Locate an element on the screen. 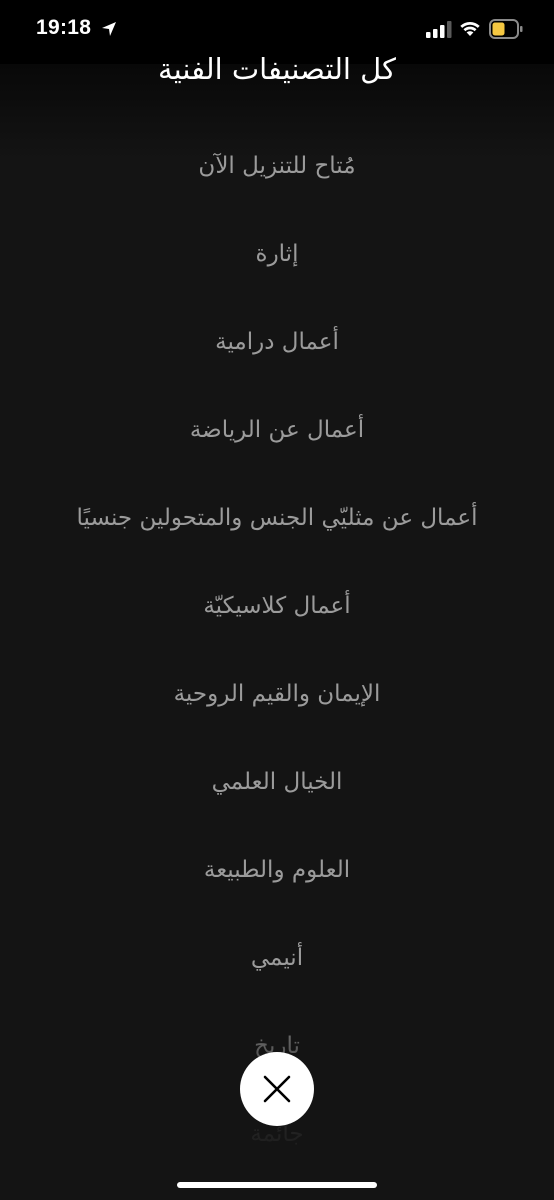 The width and height of the screenshot is (554, 1200). close-icon is located at coordinates (277, 1089).